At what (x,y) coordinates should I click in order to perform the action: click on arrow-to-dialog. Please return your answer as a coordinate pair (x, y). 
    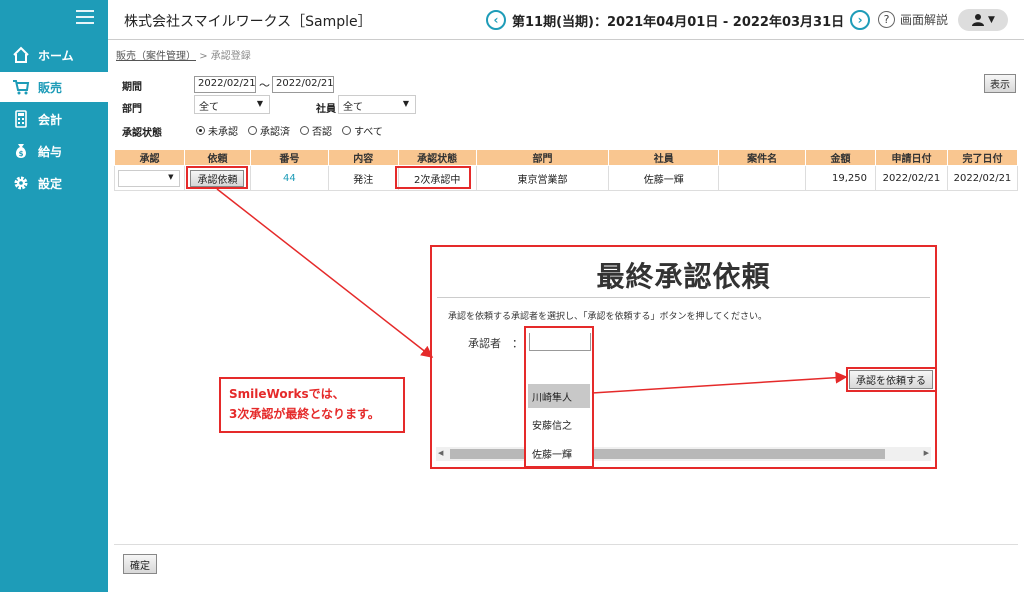
    Looking at the image, I should click on (325, 273).